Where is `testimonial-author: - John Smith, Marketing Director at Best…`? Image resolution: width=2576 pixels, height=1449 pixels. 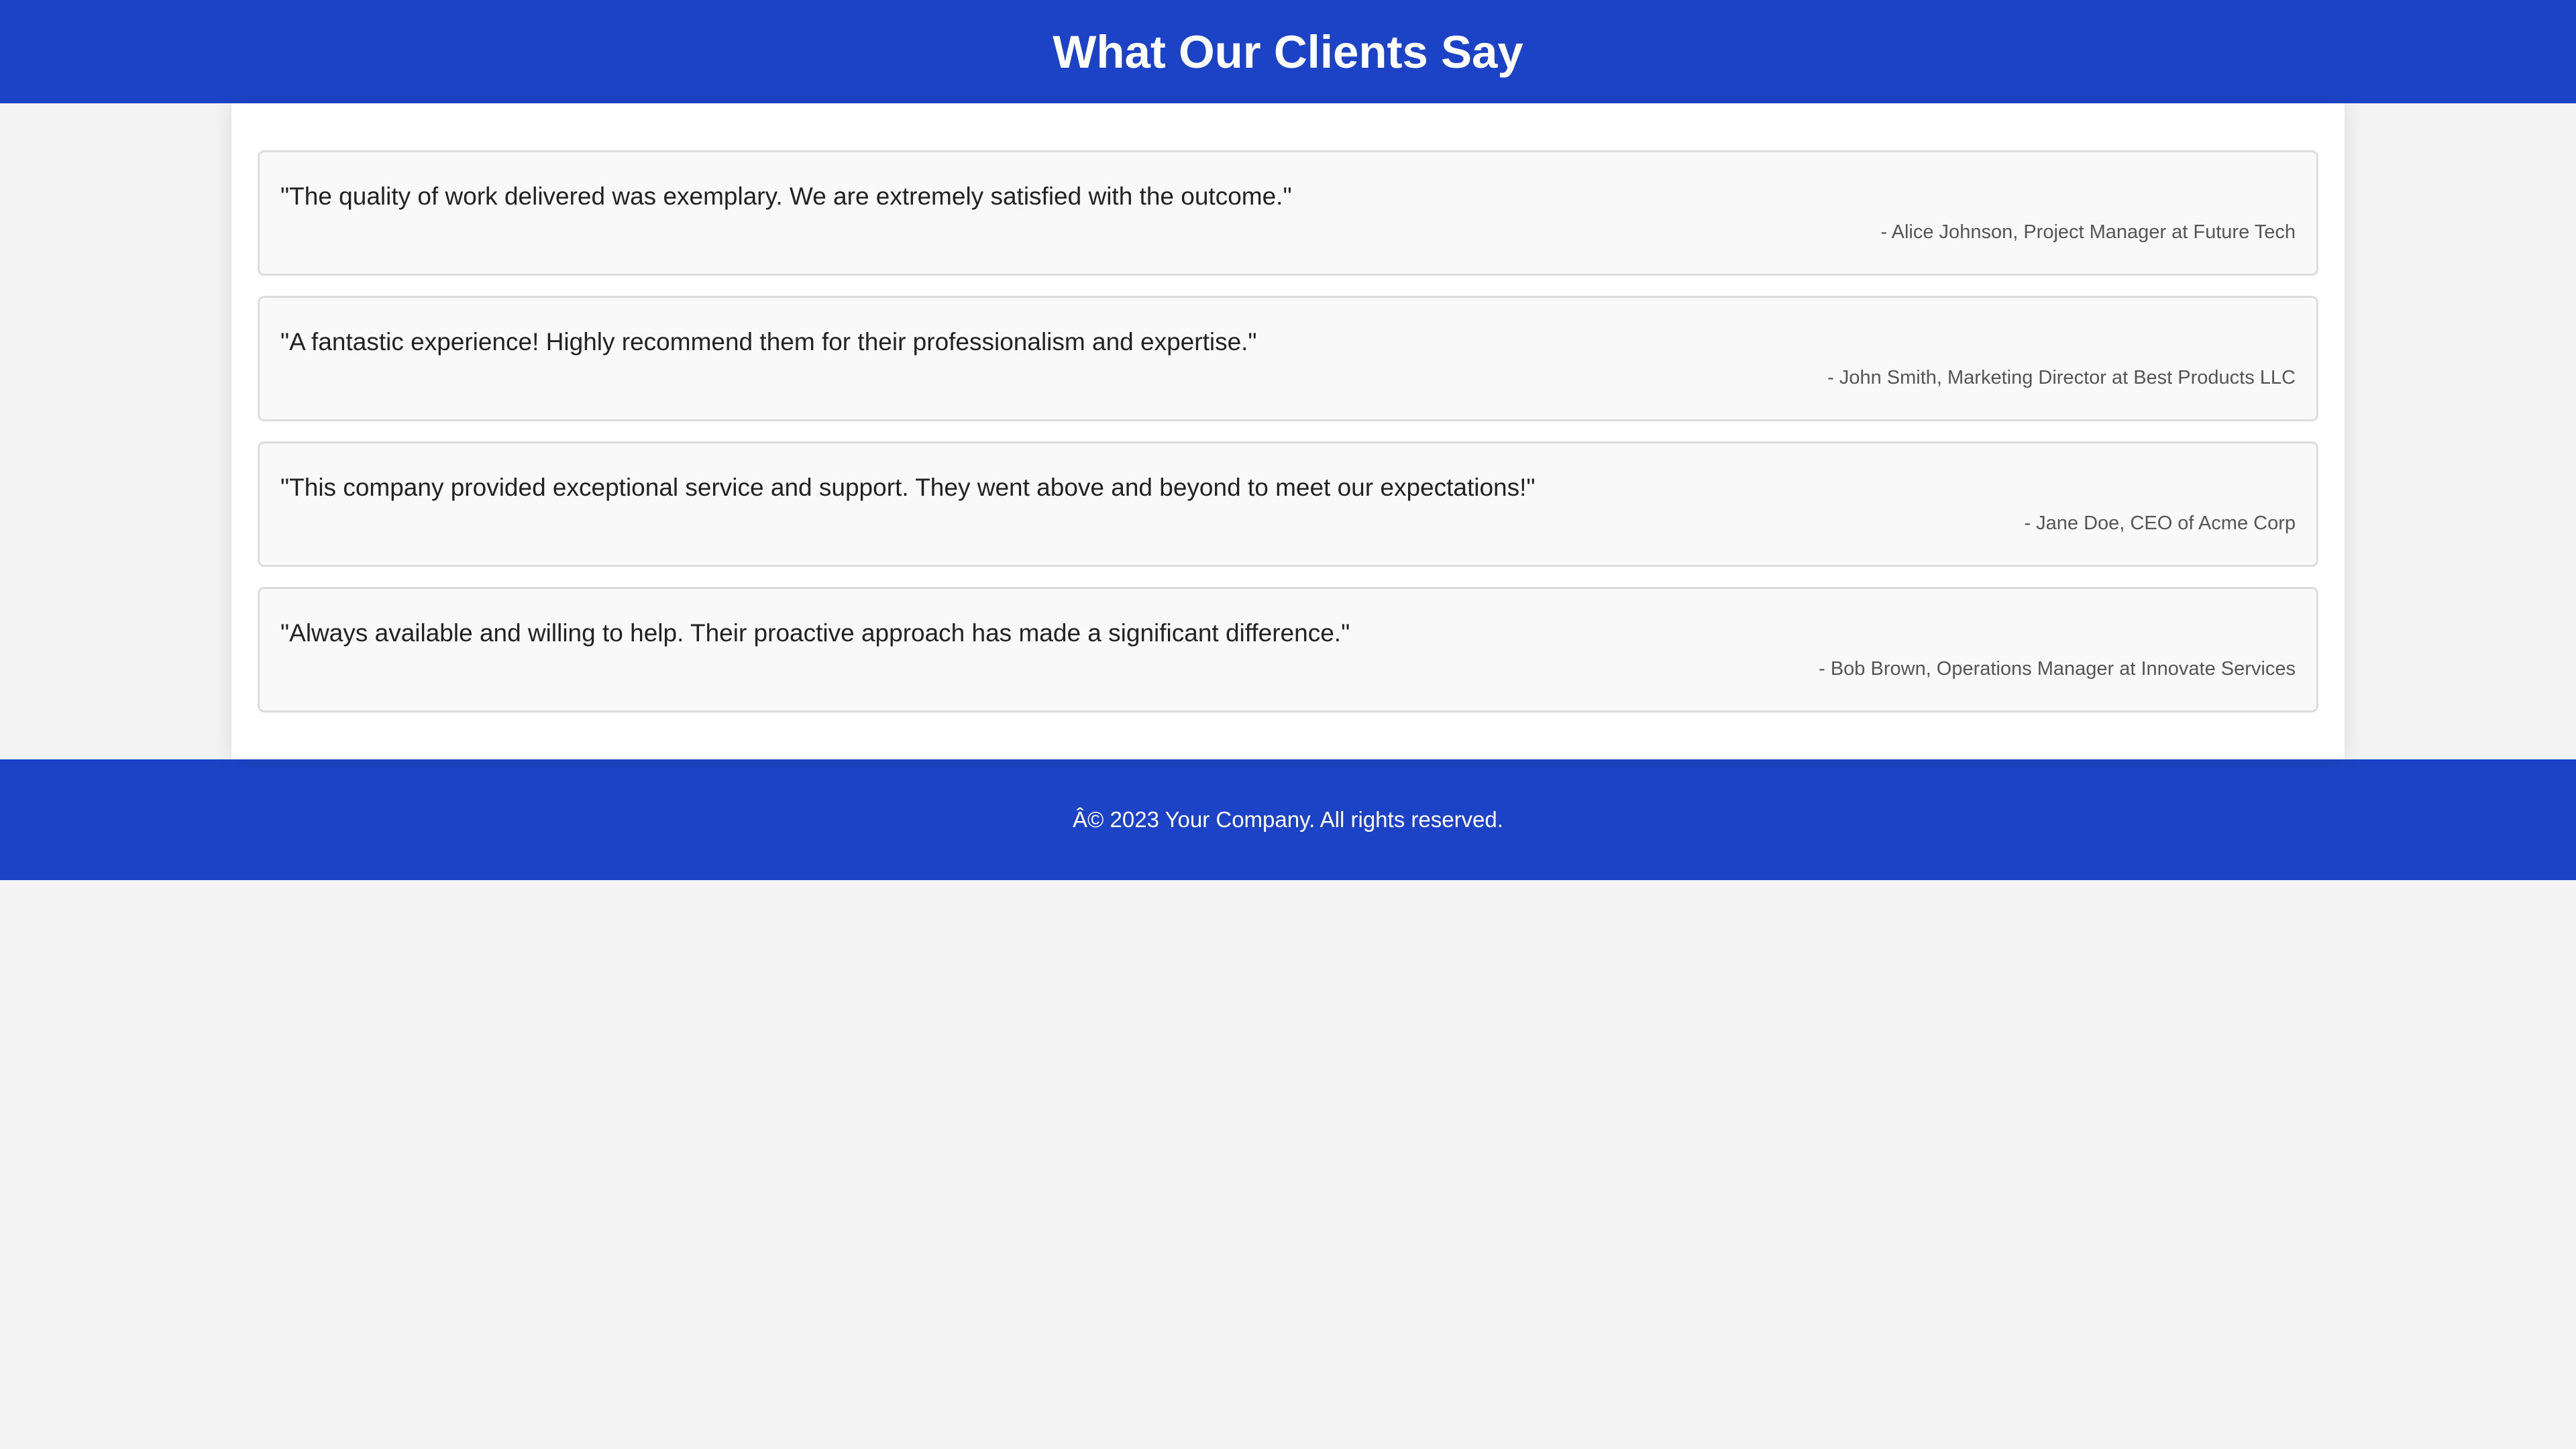 testimonial-author: - John Smith, Marketing Director at Best… is located at coordinates (2061, 378).